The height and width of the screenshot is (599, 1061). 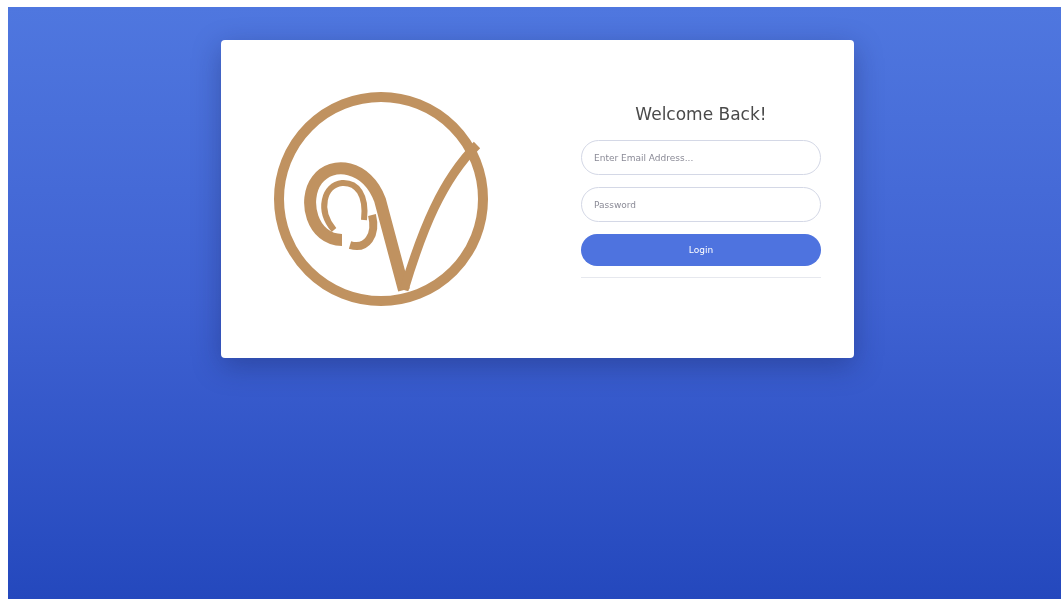 What do you see at coordinates (701, 204) in the screenshot?
I see `password-field: Password` at bounding box center [701, 204].